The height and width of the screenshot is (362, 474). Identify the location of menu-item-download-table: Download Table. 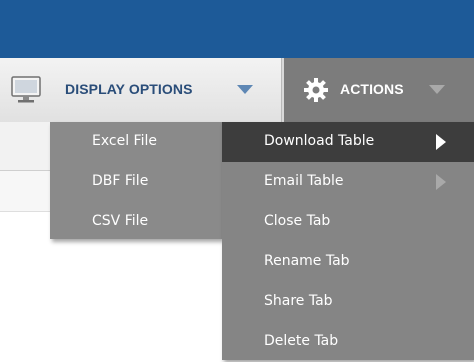
(348, 142).